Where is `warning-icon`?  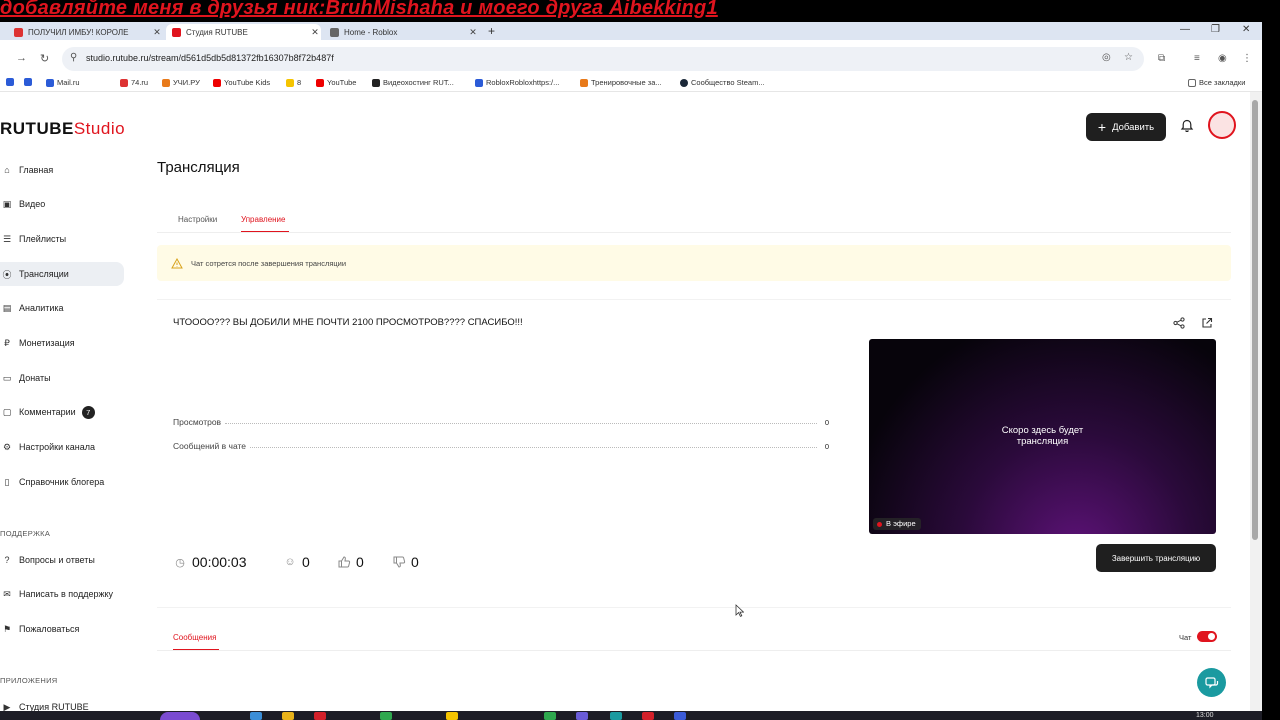 warning-icon is located at coordinates (177, 262).